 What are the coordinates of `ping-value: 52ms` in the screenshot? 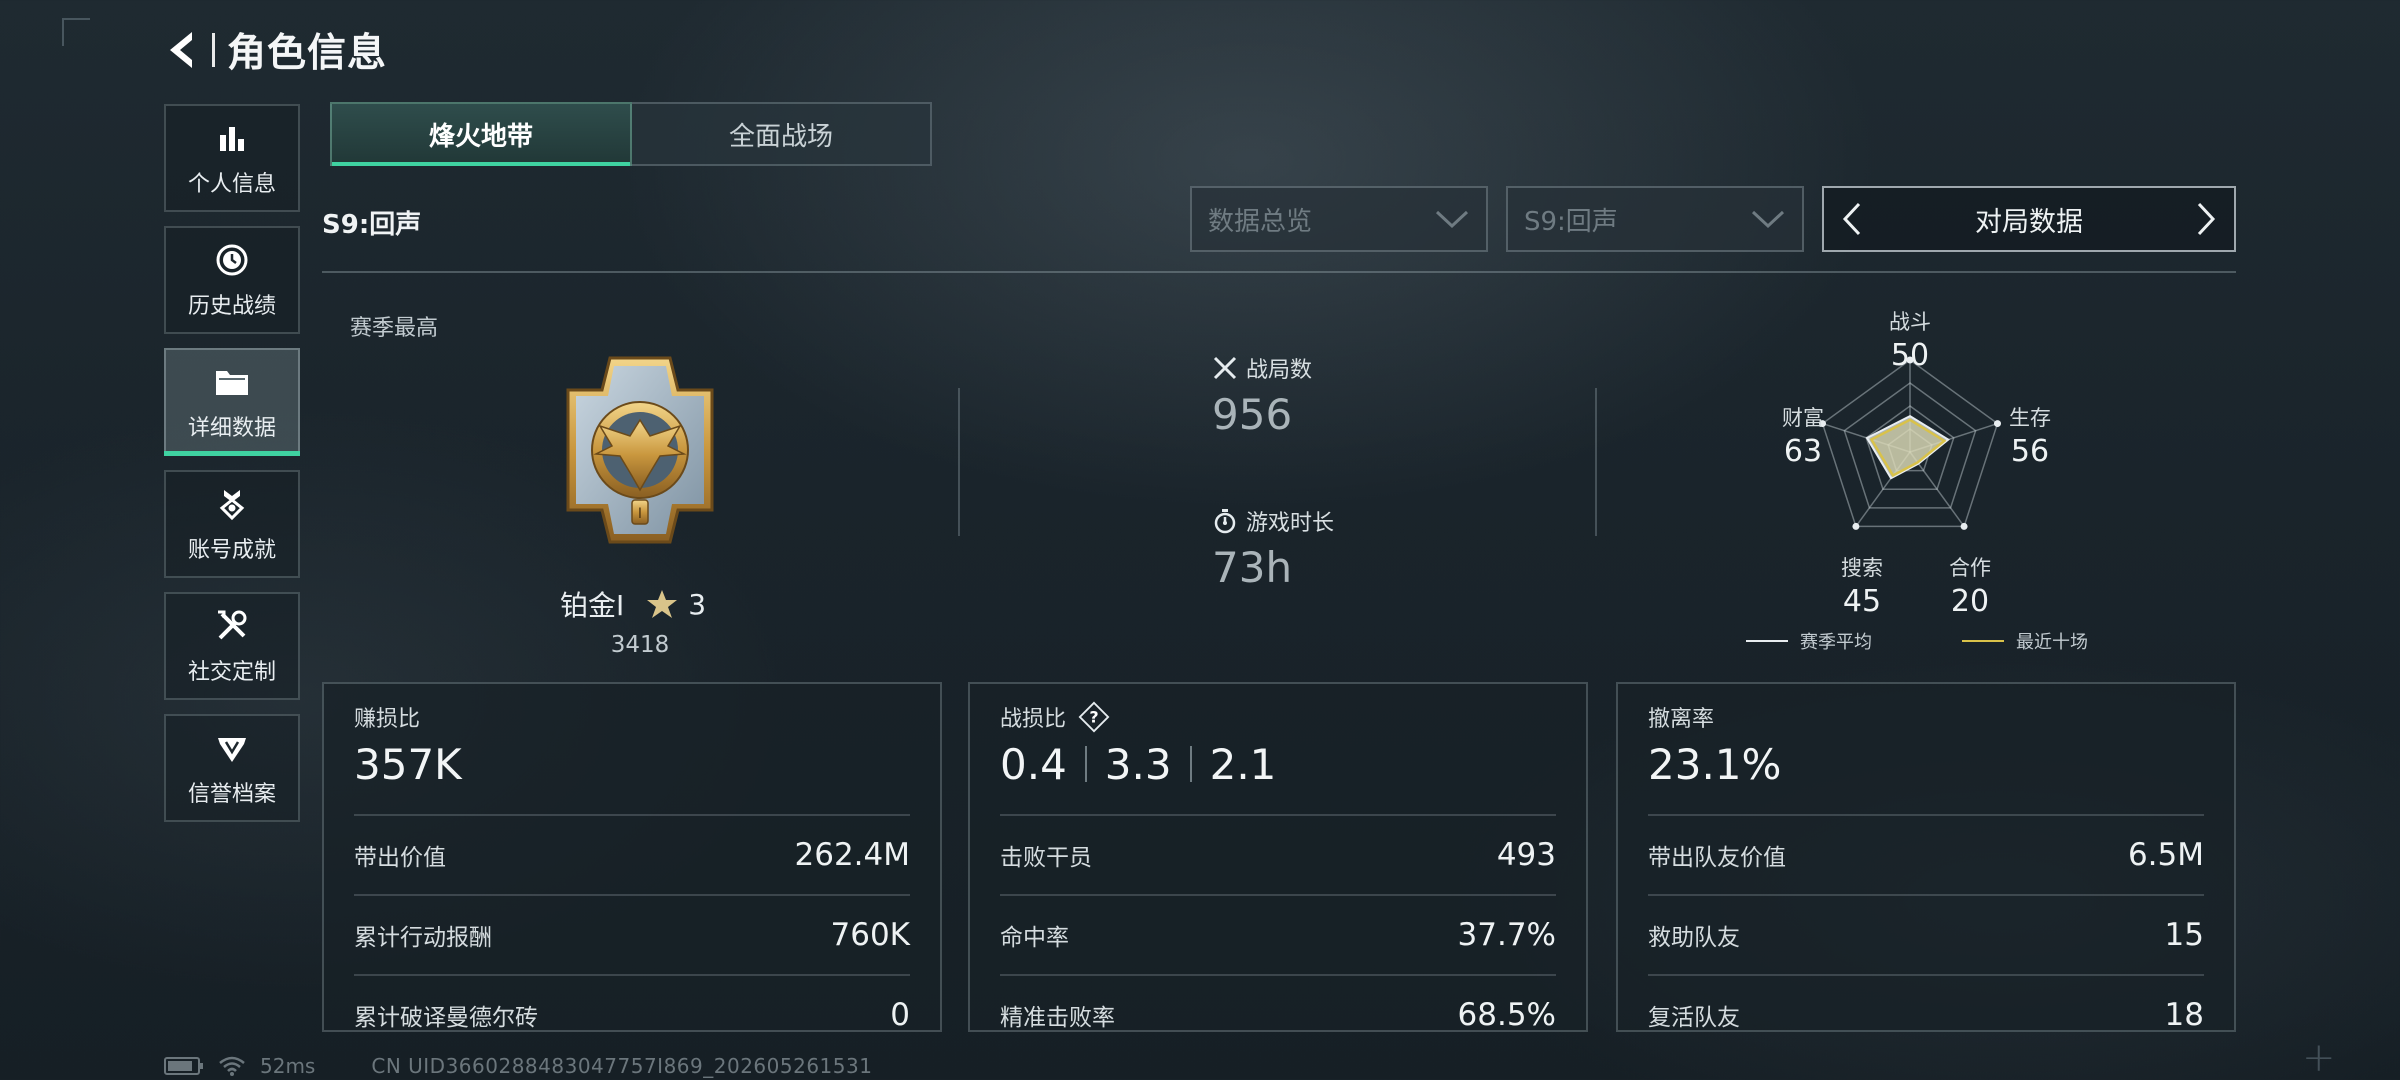 It's located at (288, 1066).